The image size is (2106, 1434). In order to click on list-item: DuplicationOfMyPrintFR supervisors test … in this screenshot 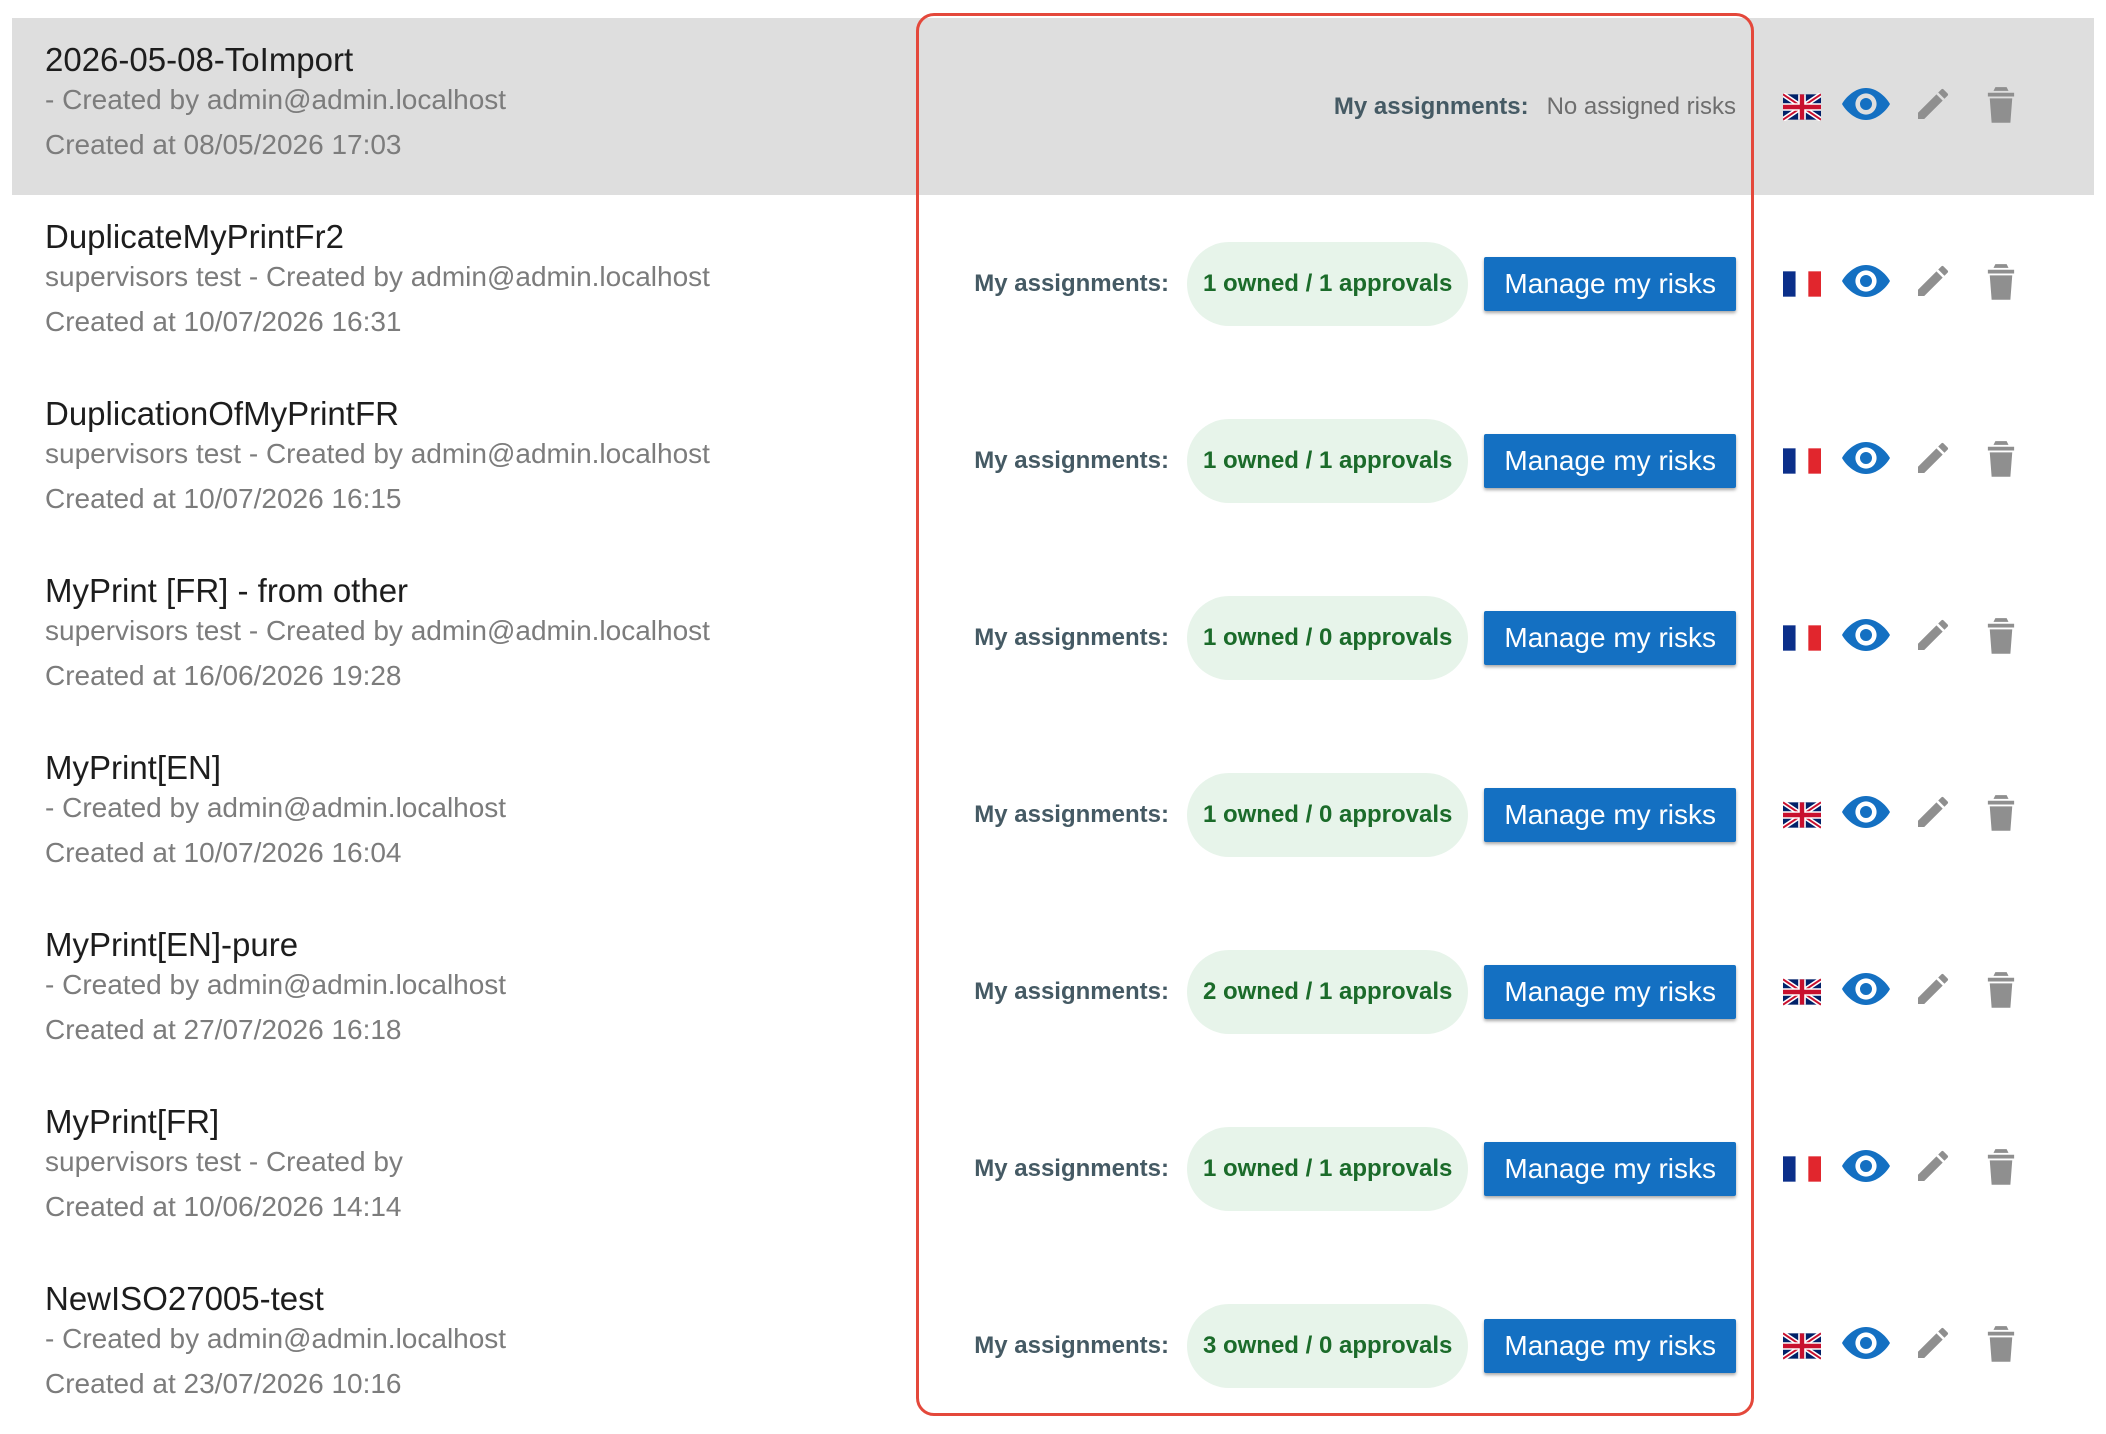, I will do `click(1053, 460)`.